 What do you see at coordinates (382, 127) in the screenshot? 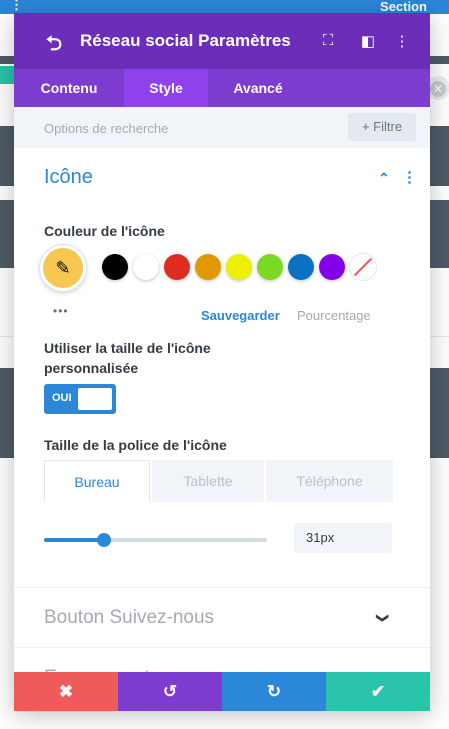
I see `filter-button: + Filtre` at bounding box center [382, 127].